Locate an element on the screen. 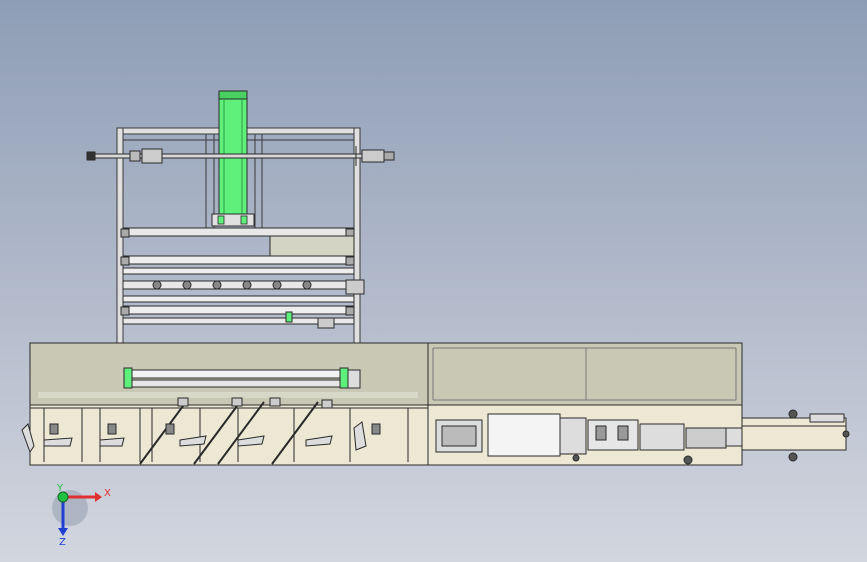  main-body is located at coordinates (386, 374).